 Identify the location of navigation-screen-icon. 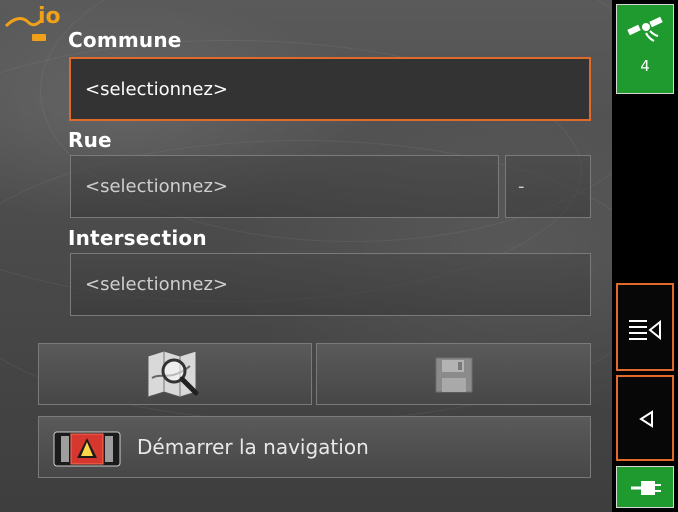
(87, 449).